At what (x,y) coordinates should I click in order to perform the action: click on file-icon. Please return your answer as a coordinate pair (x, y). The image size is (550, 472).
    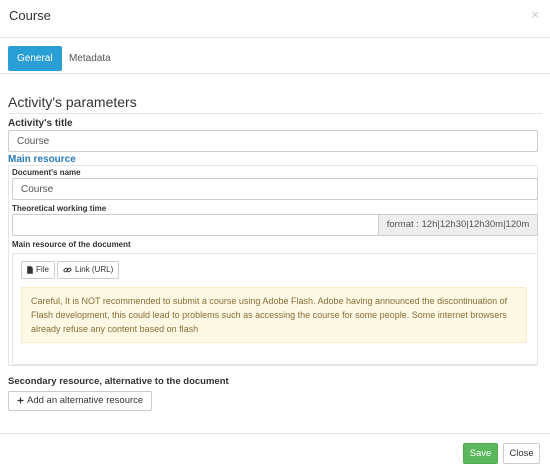
    Looking at the image, I should click on (30, 270).